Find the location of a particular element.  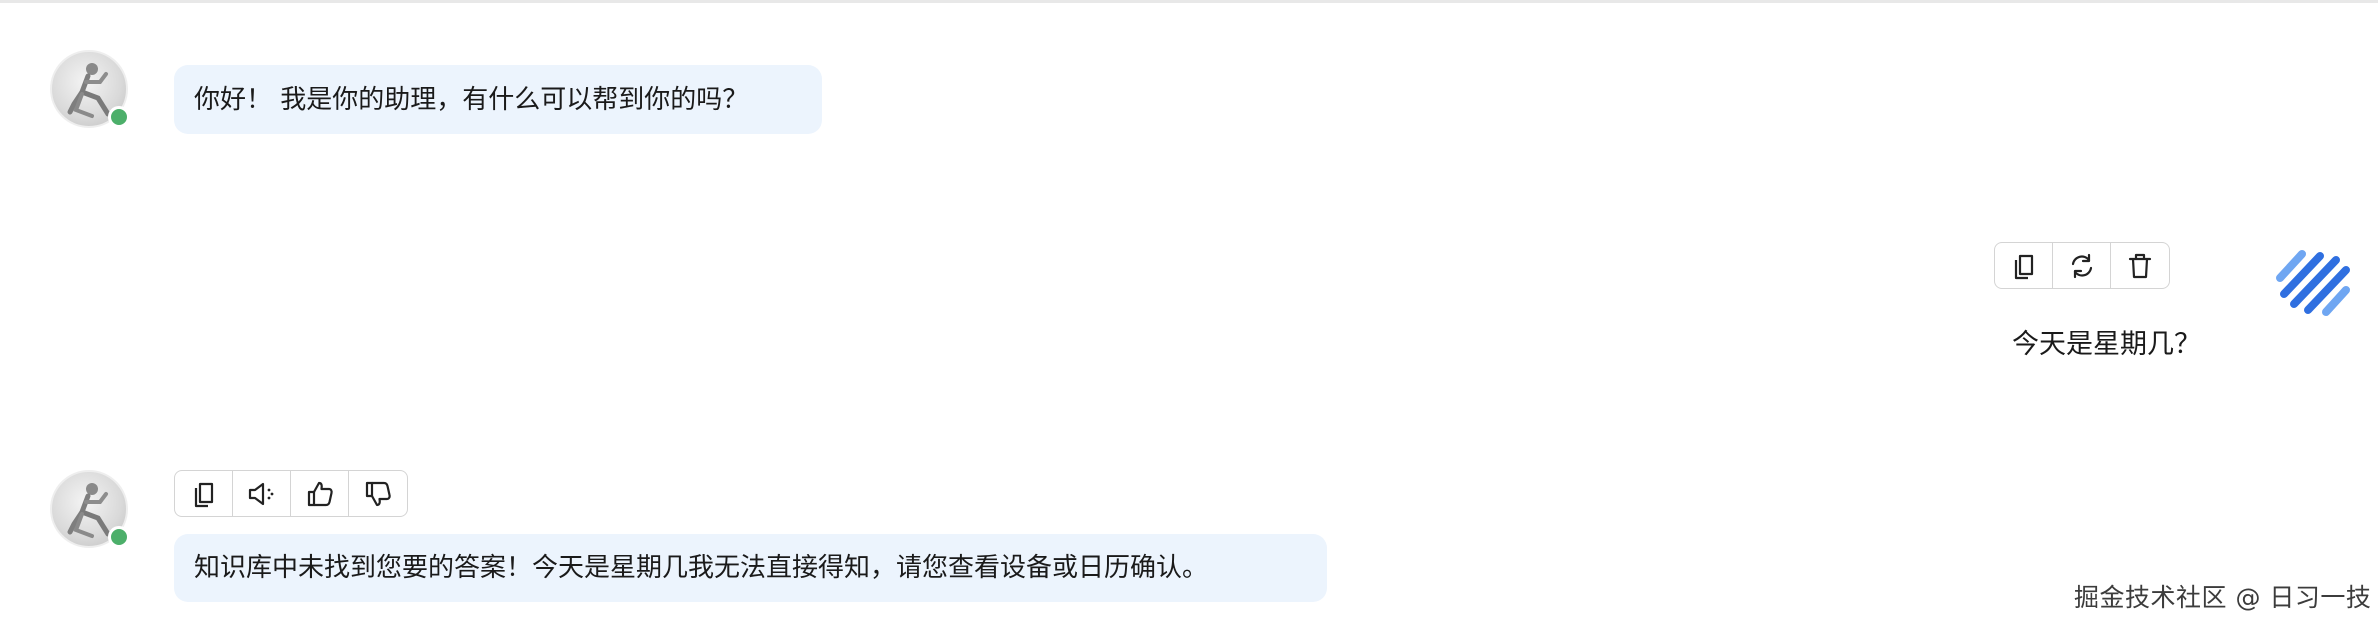

assistant-message-bubble: 你好！ 我是你的助理，有什么可以帮到你的吗？ is located at coordinates (498, 99).